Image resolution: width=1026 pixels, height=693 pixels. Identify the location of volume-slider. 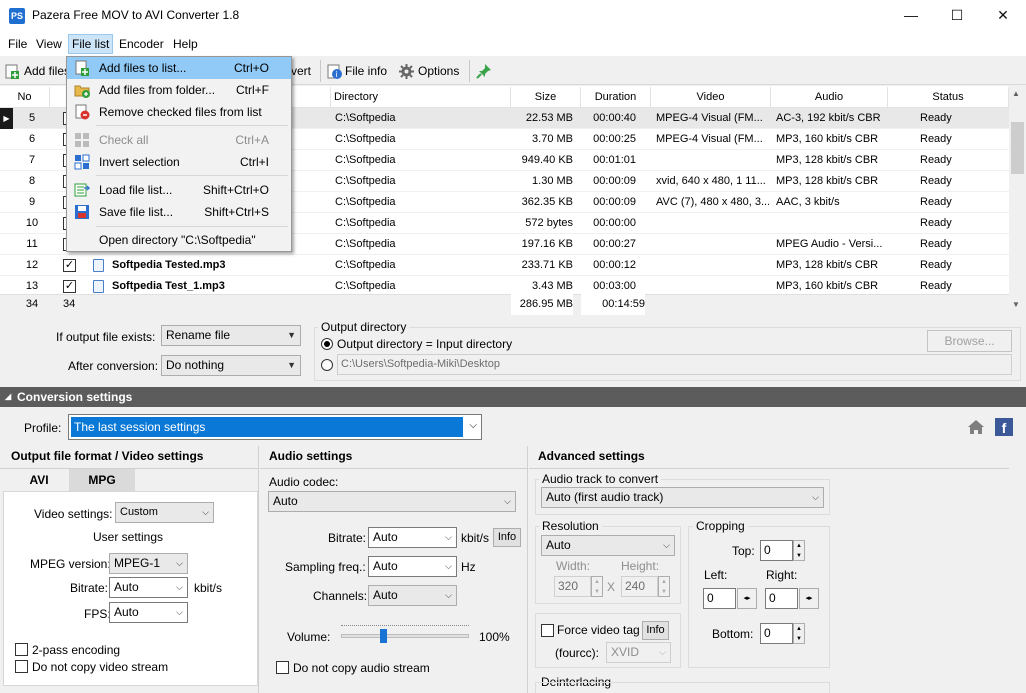
(405, 636).